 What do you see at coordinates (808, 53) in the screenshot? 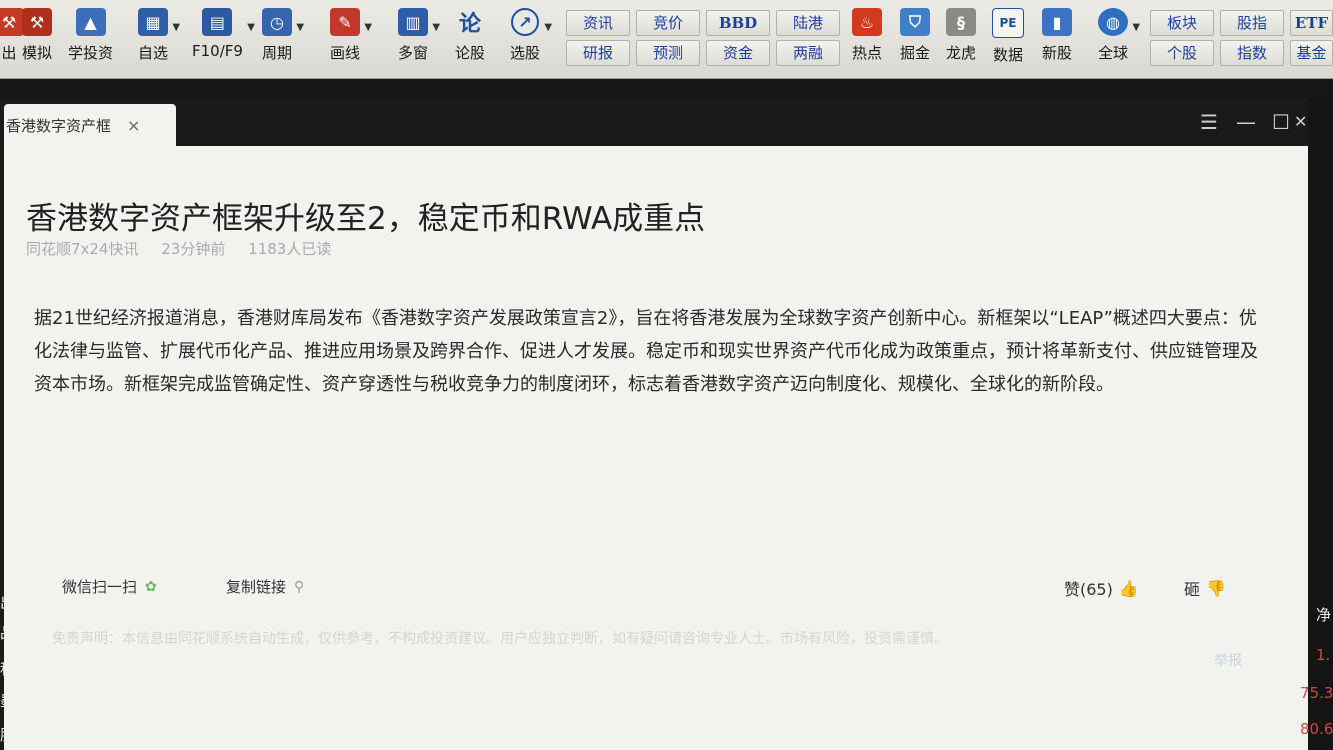
I see `toolbar-margin-button: 两融` at bounding box center [808, 53].